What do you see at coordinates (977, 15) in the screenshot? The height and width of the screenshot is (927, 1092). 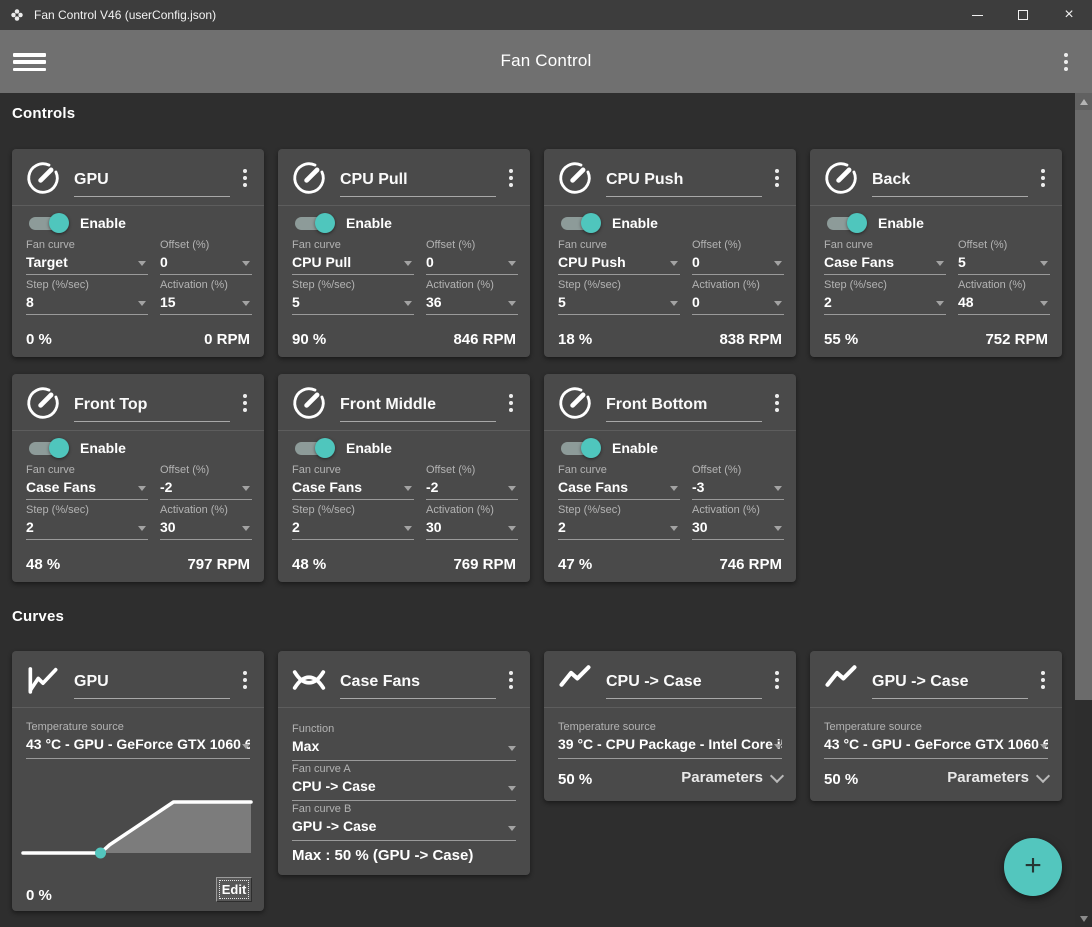 I see `minimize-button` at bounding box center [977, 15].